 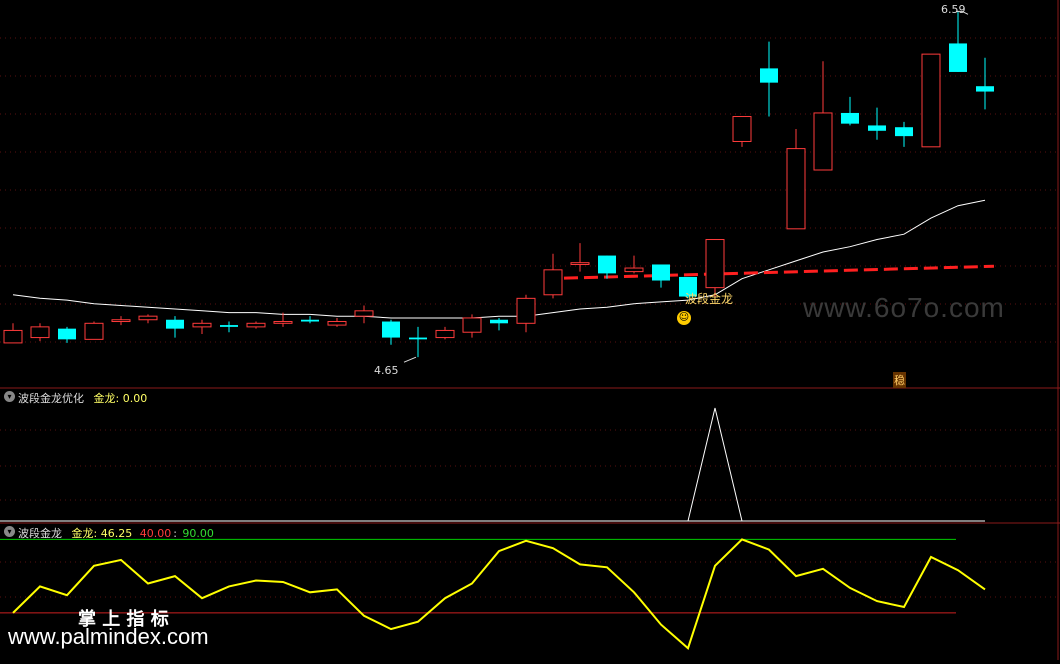 What do you see at coordinates (904, 307) in the screenshot?
I see `watermark-site1: www.6o7o.com` at bounding box center [904, 307].